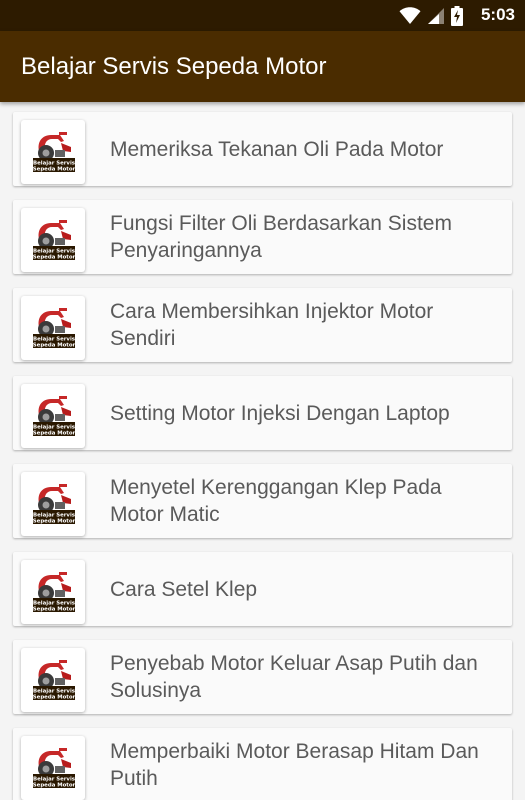  Describe the element at coordinates (277, 149) in the screenshot. I see `list-item-label: Memeriksa Tekanan Oli Pada Motor` at that location.